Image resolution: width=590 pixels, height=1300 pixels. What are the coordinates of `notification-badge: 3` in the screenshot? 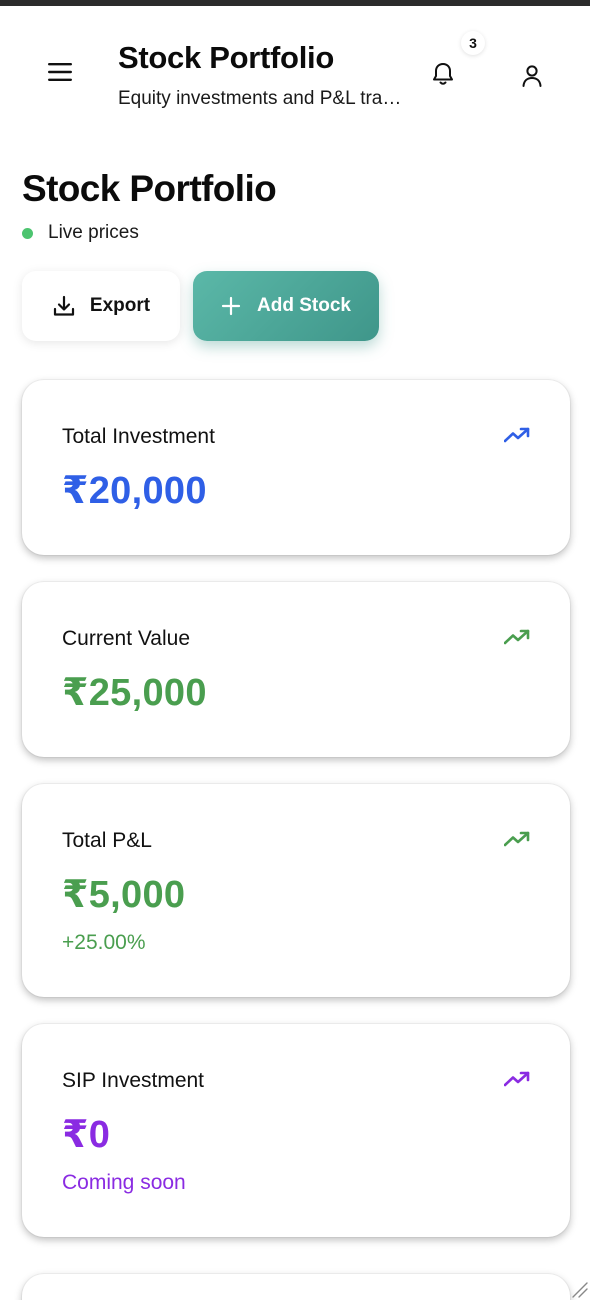 It's located at (473, 43).